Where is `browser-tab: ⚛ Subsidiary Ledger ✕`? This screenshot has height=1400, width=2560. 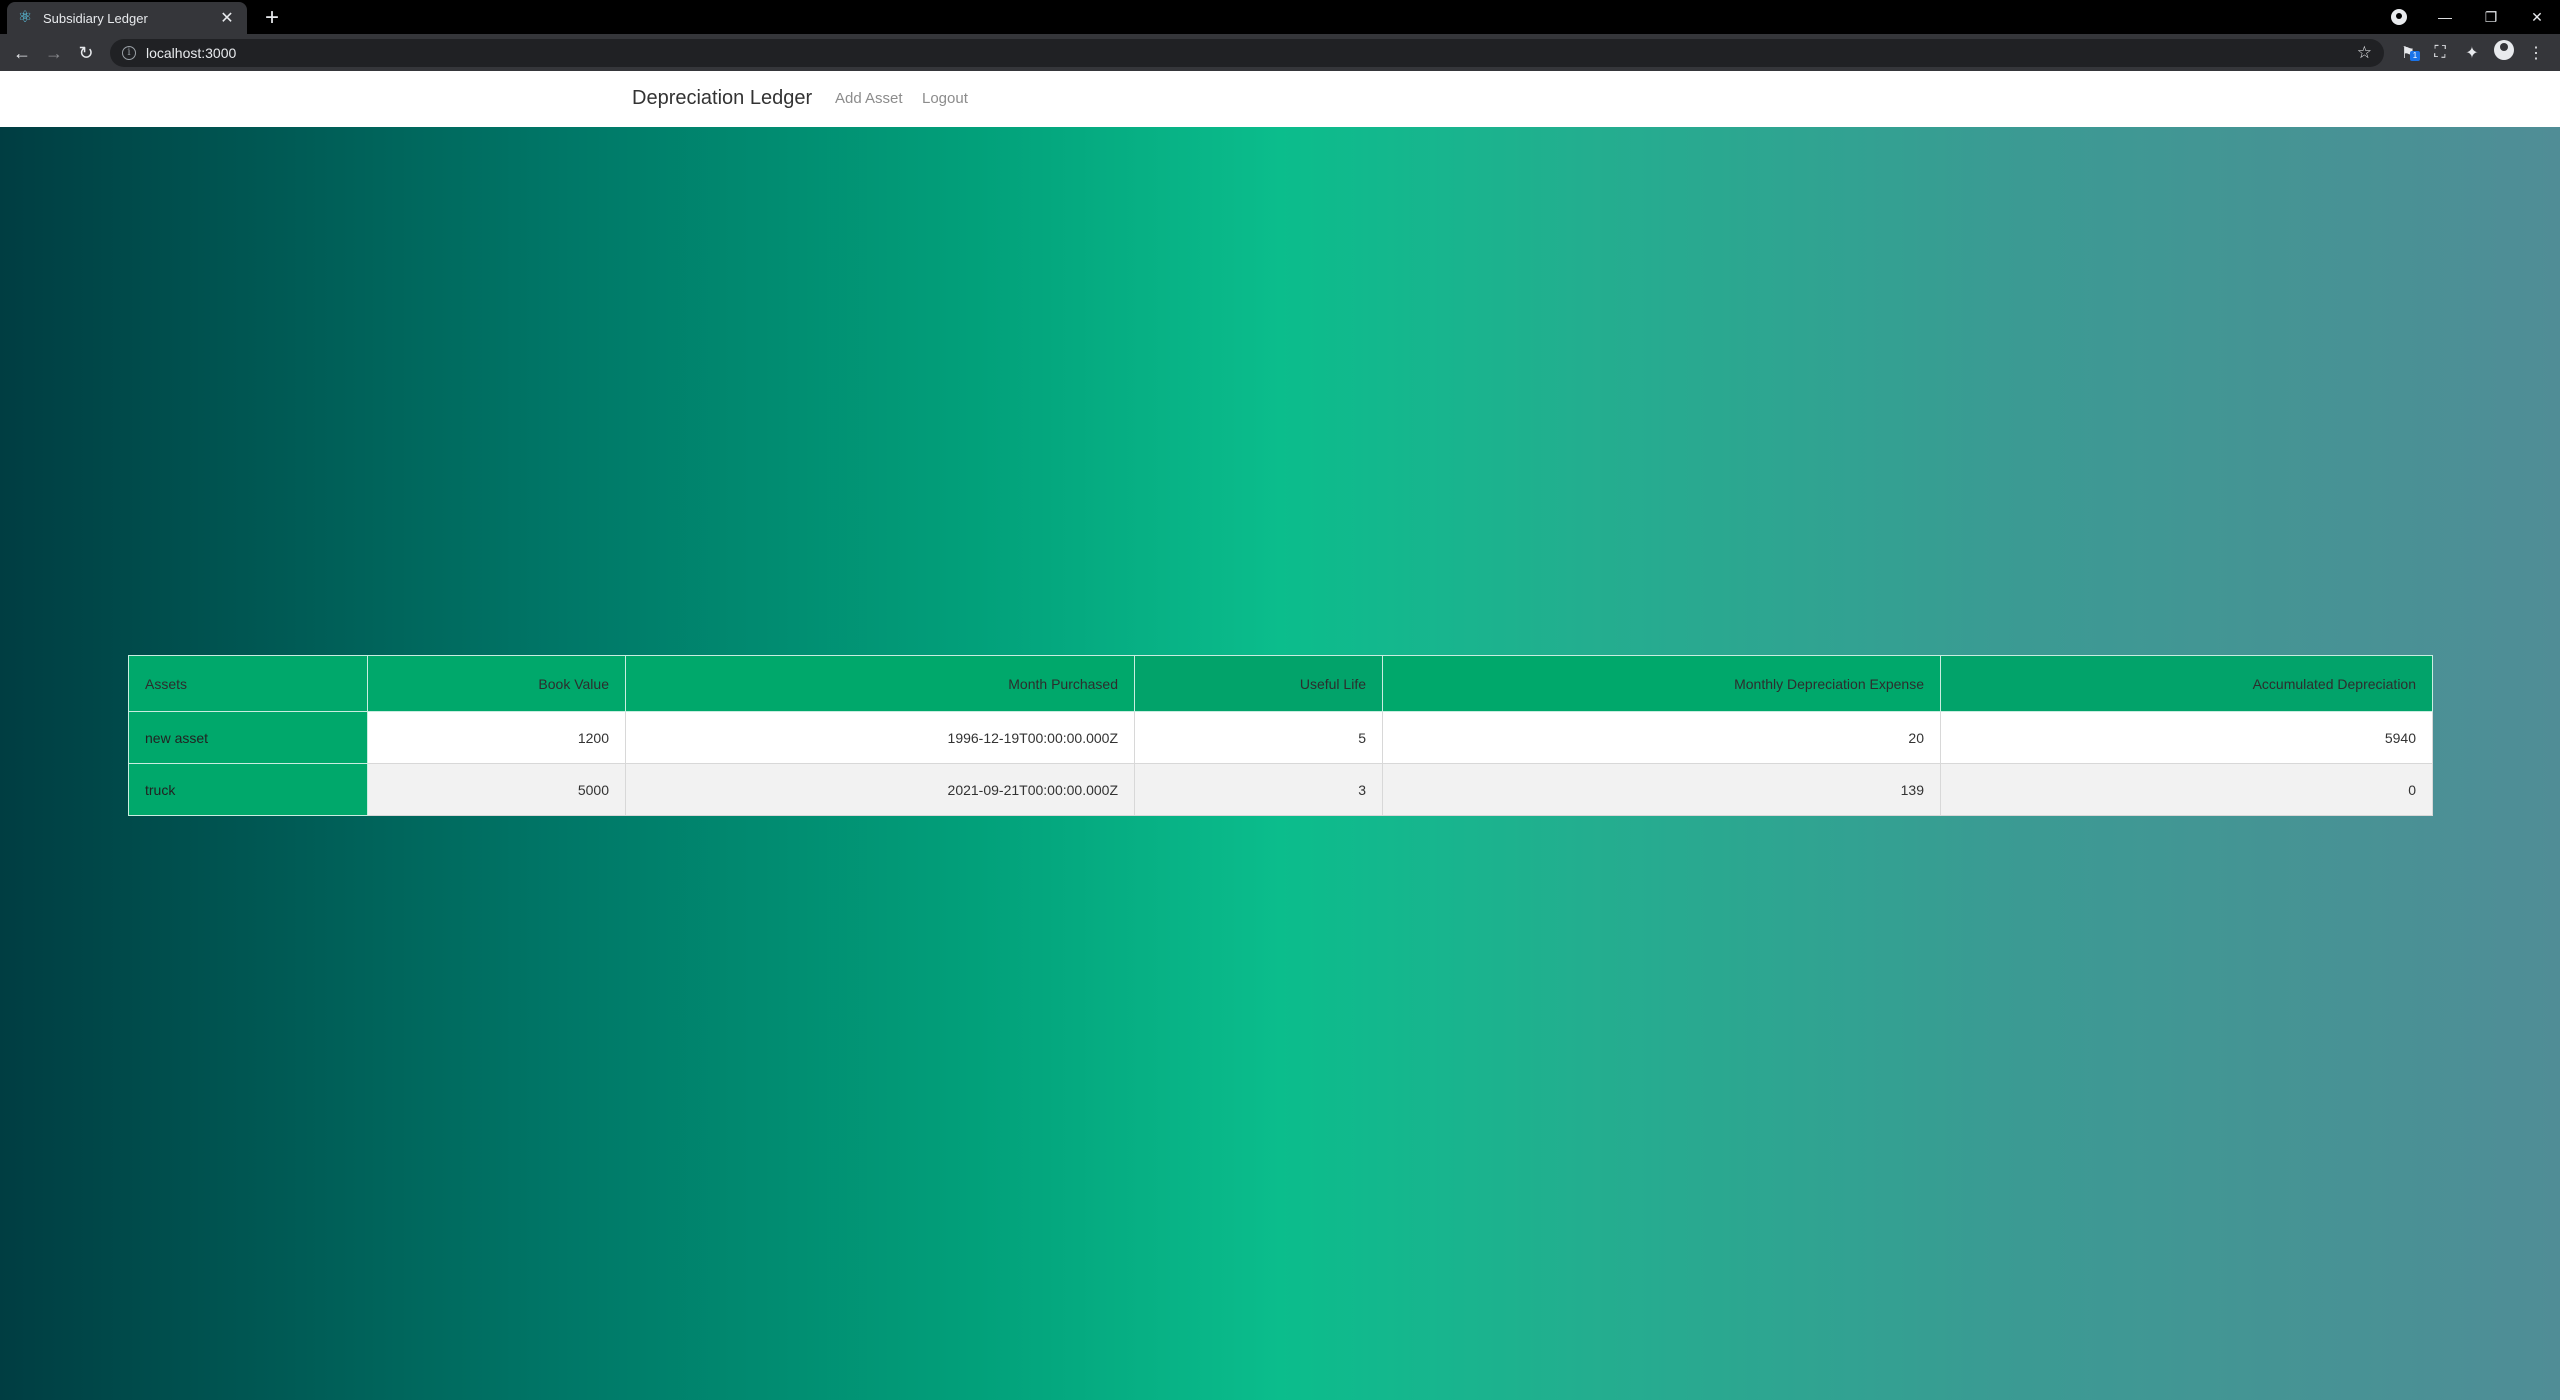
browser-tab: ⚛ Subsidiary Ledger ✕ is located at coordinates (127, 18).